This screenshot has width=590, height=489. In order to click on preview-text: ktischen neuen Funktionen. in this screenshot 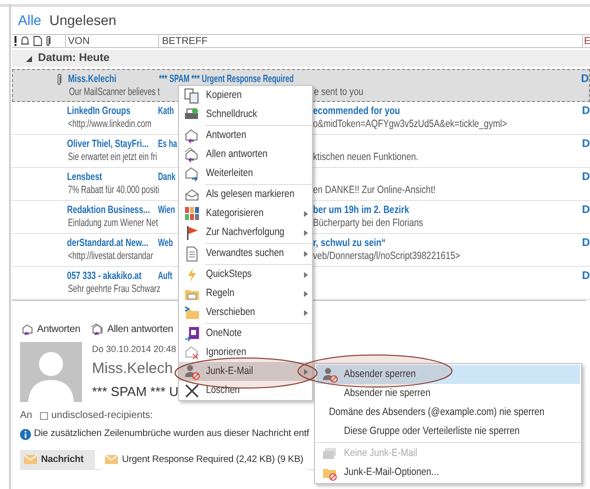, I will do `click(365, 157)`.